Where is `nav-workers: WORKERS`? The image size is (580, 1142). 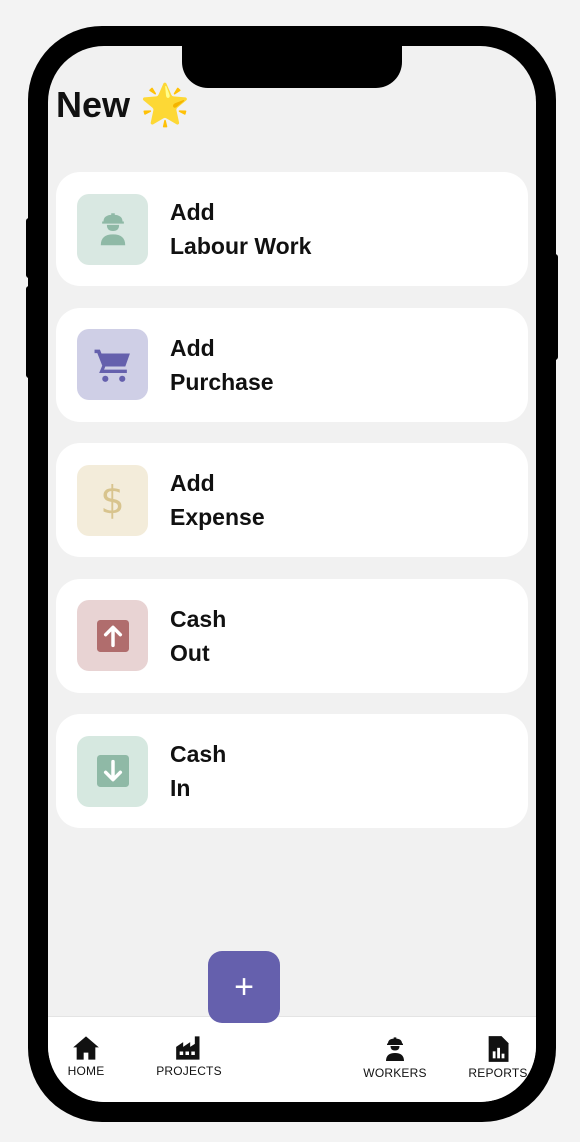 nav-workers: WORKERS is located at coordinates (395, 1057).